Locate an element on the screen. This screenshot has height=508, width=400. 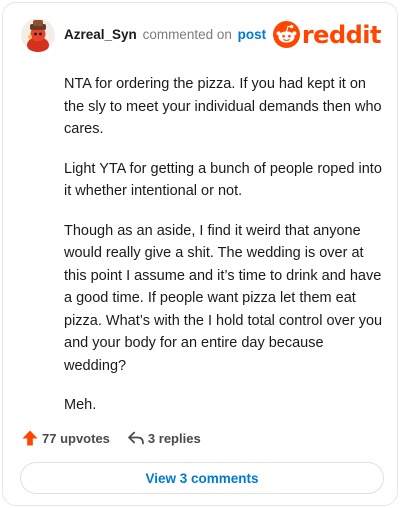
reddit-logo: reddit is located at coordinates (327, 34).